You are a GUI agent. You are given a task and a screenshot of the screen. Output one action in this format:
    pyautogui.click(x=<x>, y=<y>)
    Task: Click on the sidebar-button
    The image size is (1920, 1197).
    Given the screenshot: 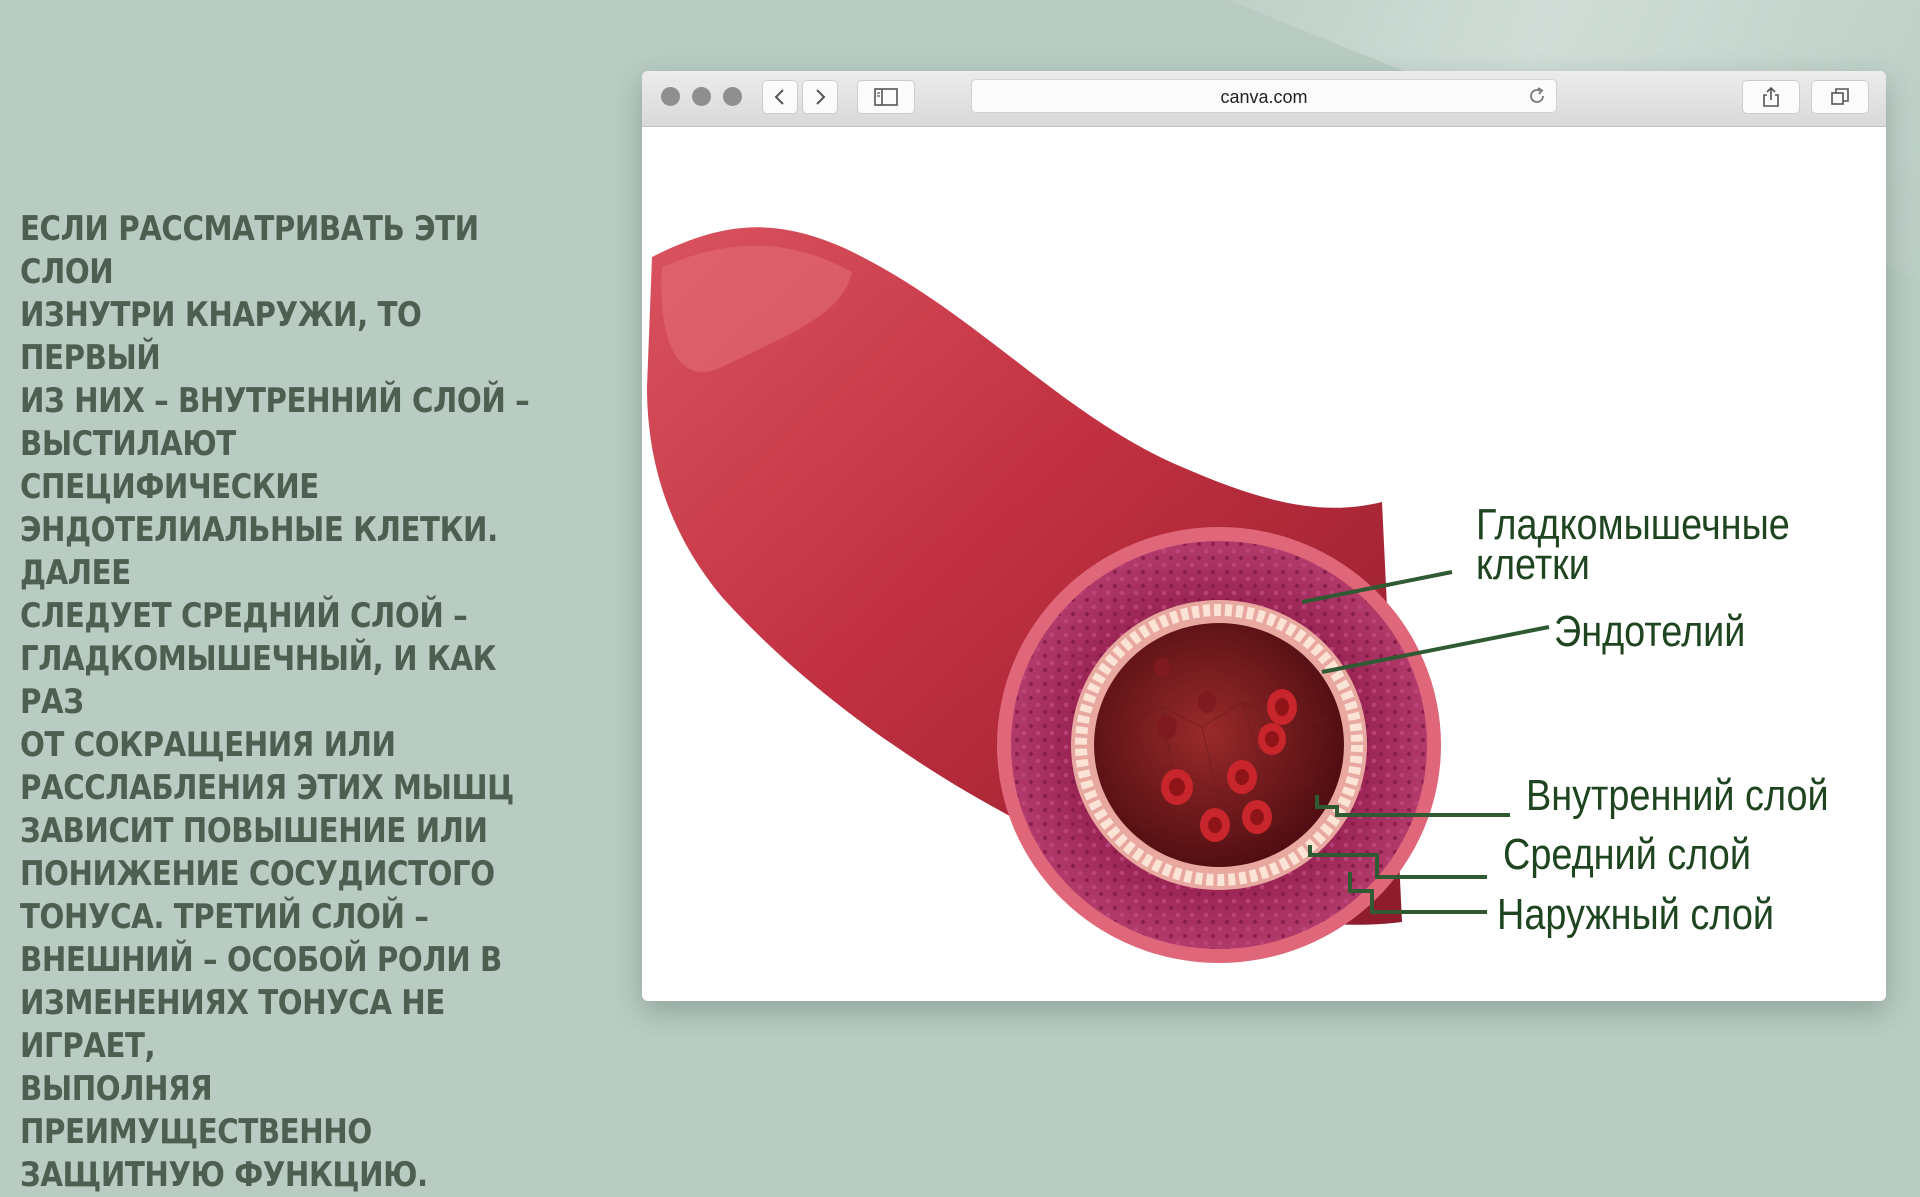 What is the action you would take?
    pyautogui.click(x=886, y=97)
    